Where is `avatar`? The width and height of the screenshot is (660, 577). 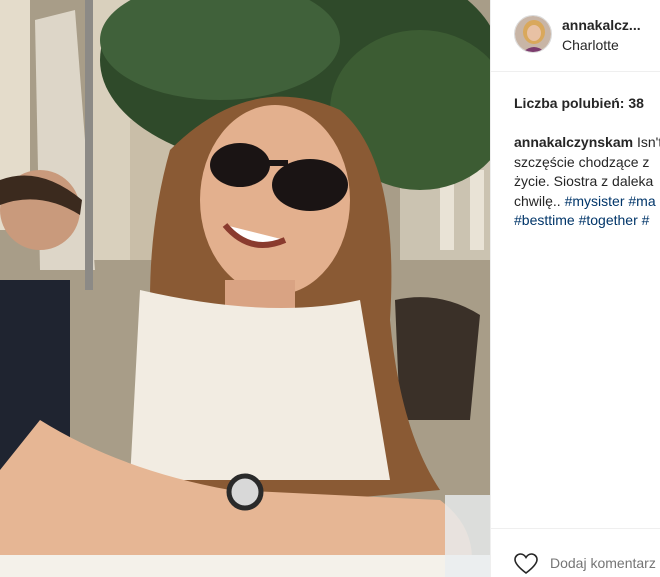
avatar is located at coordinates (533, 34).